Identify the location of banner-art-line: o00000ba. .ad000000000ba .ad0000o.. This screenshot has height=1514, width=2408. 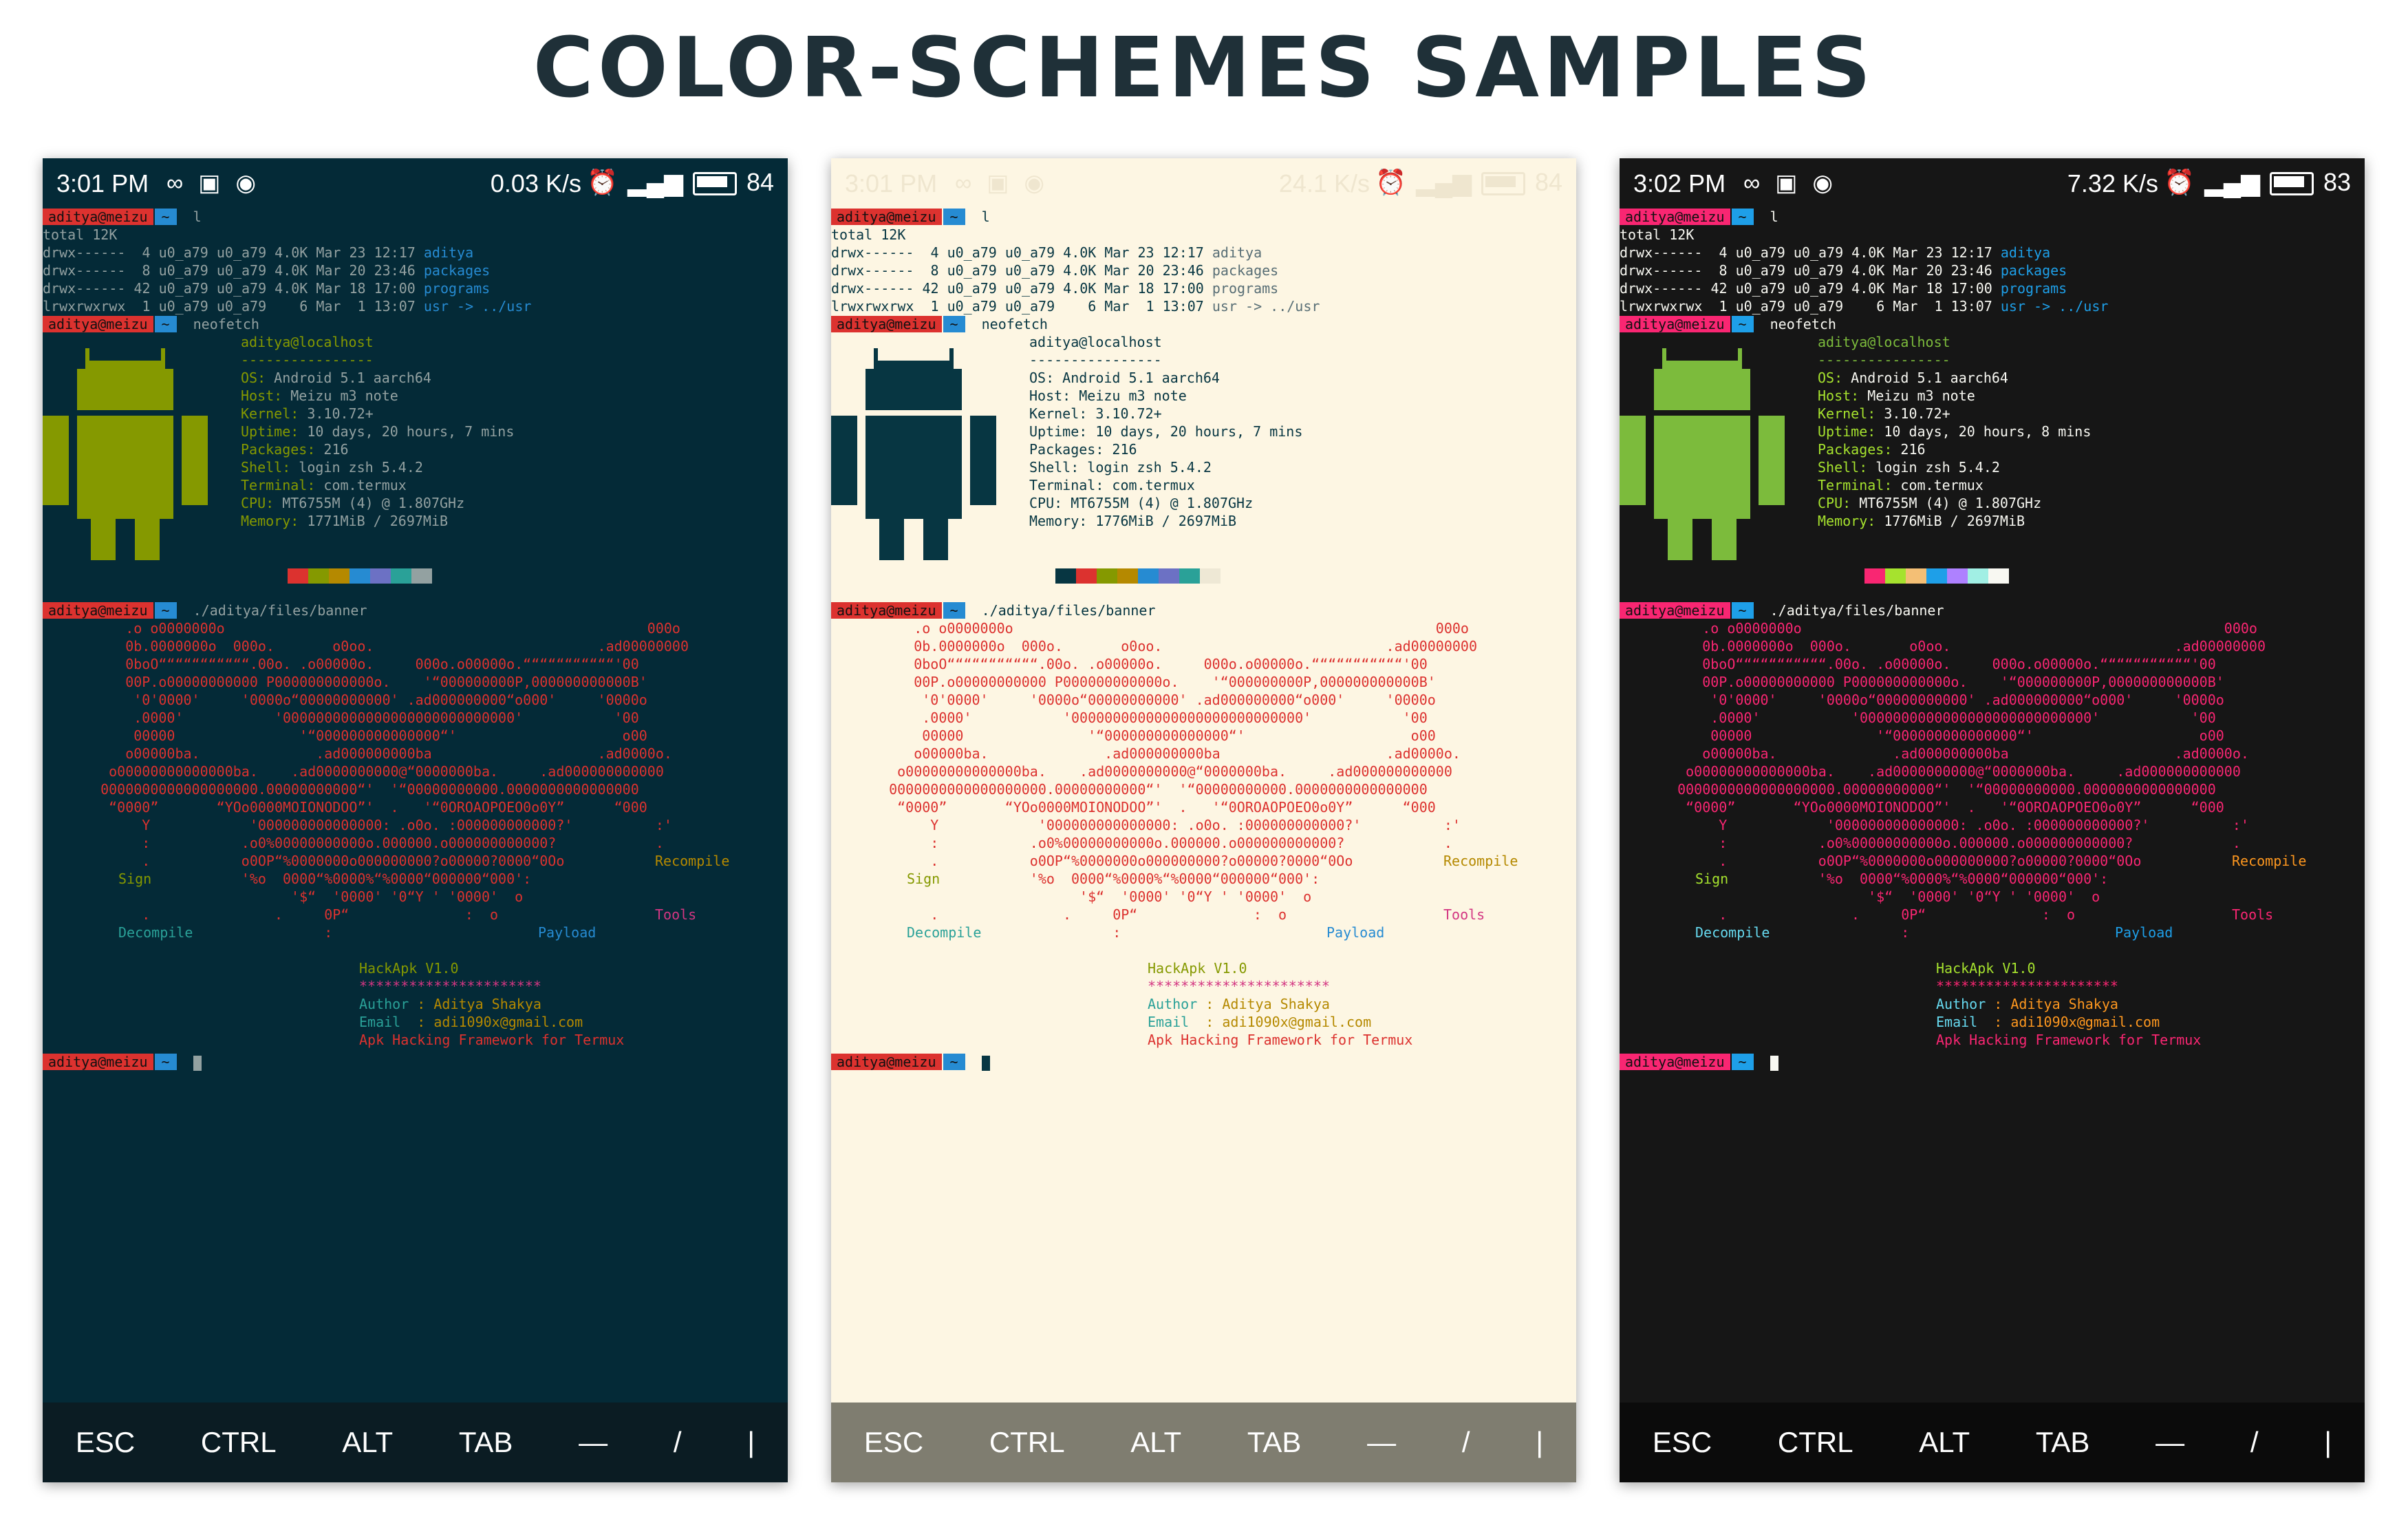
(1955, 754).